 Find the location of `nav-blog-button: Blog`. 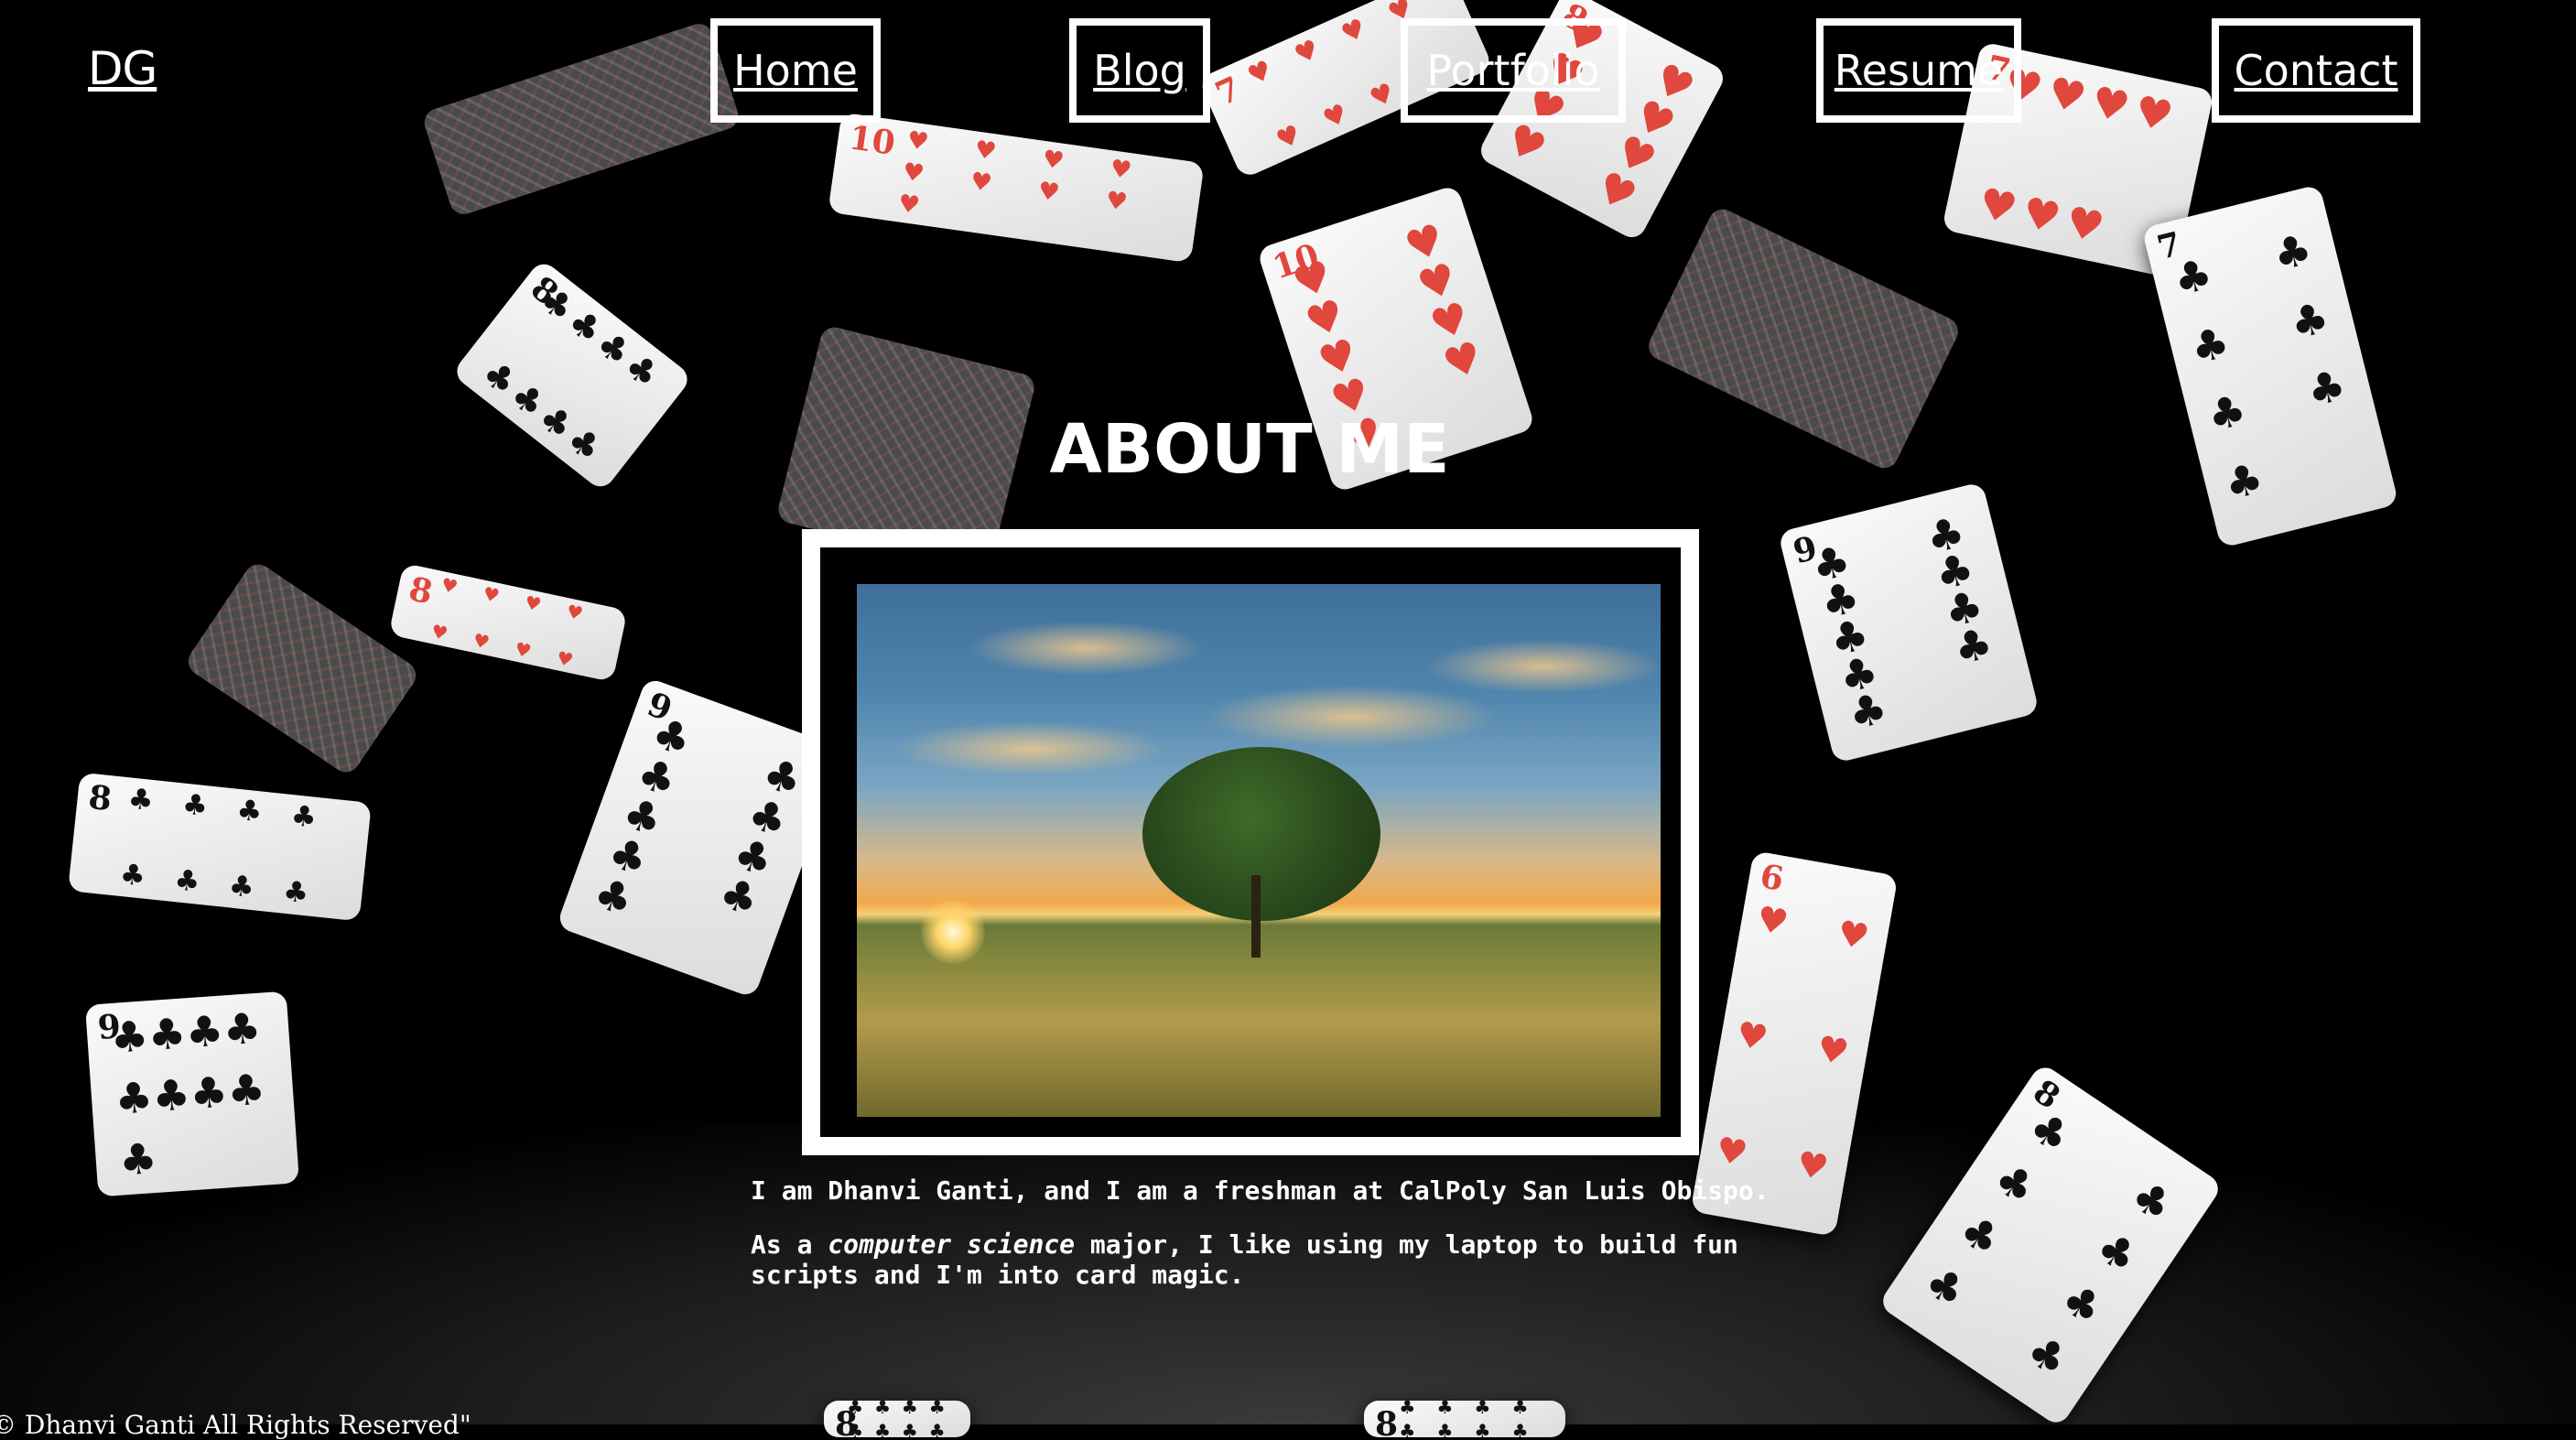

nav-blog-button: Blog is located at coordinates (1140, 70).